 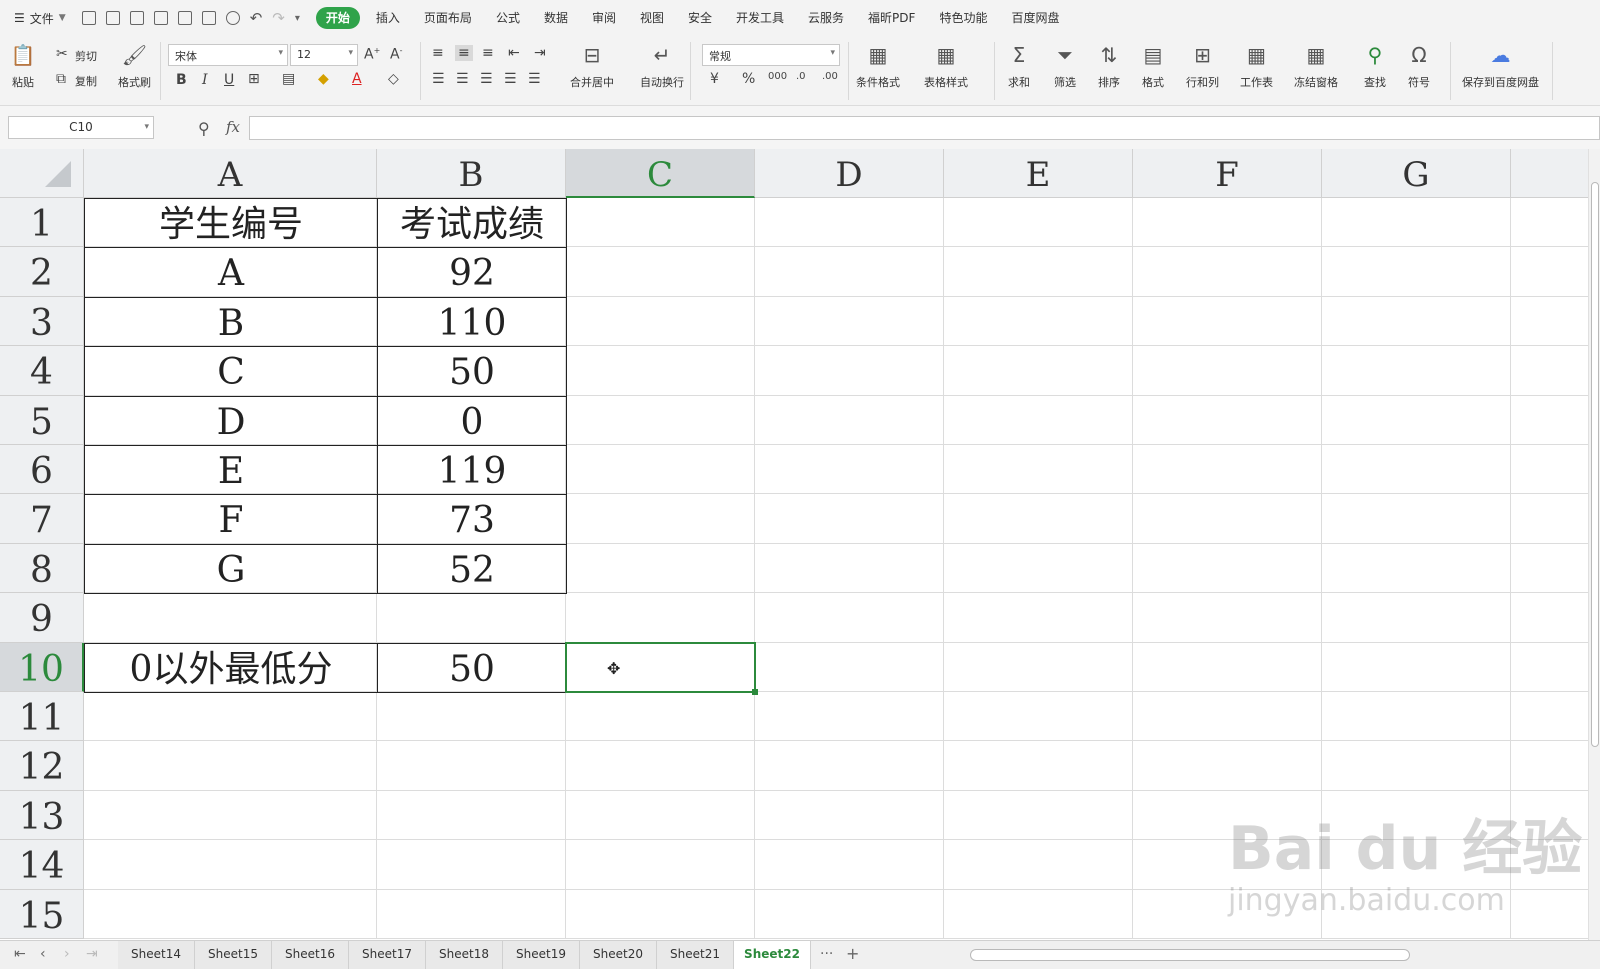 I want to click on tab-insert: 插入, so click(x=388, y=18).